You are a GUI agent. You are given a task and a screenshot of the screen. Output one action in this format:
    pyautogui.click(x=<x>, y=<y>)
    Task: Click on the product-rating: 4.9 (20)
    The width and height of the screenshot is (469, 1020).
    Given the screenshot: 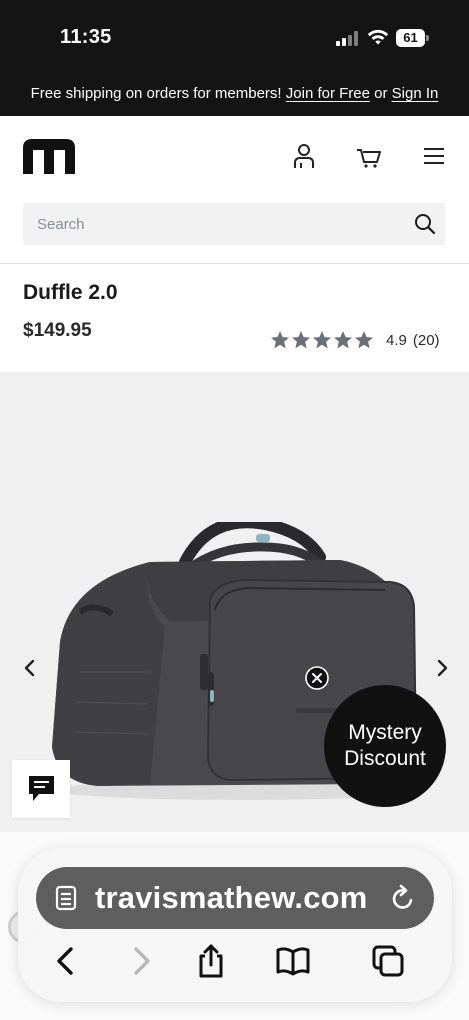 What is the action you would take?
    pyautogui.click(x=355, y=340)
    